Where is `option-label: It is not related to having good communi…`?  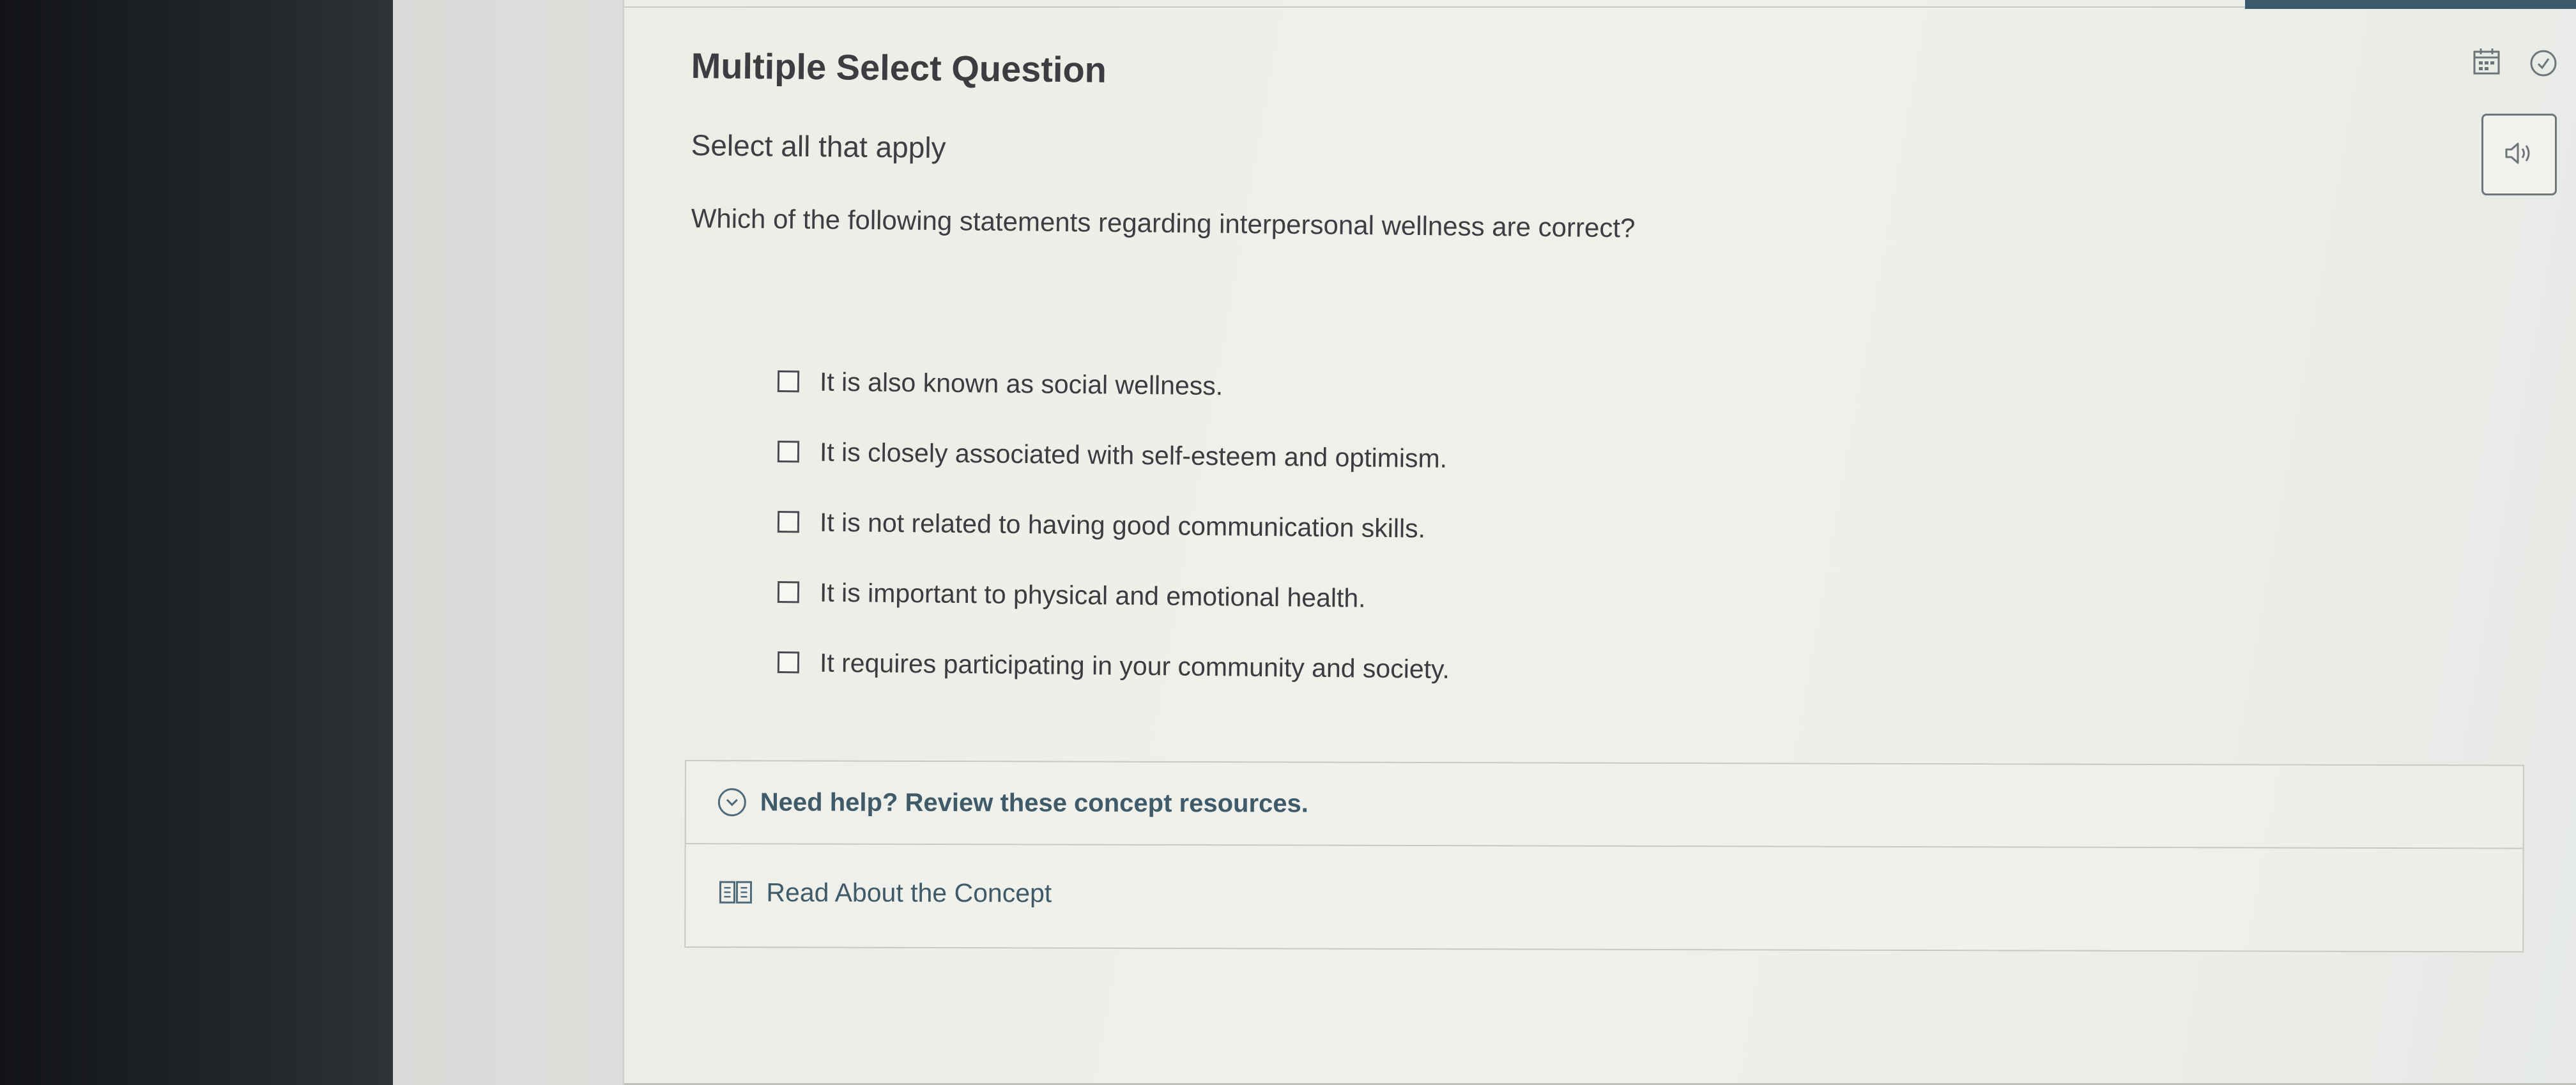
option-label: It is not related to having good communi… is located at coordinates (1122, 525).